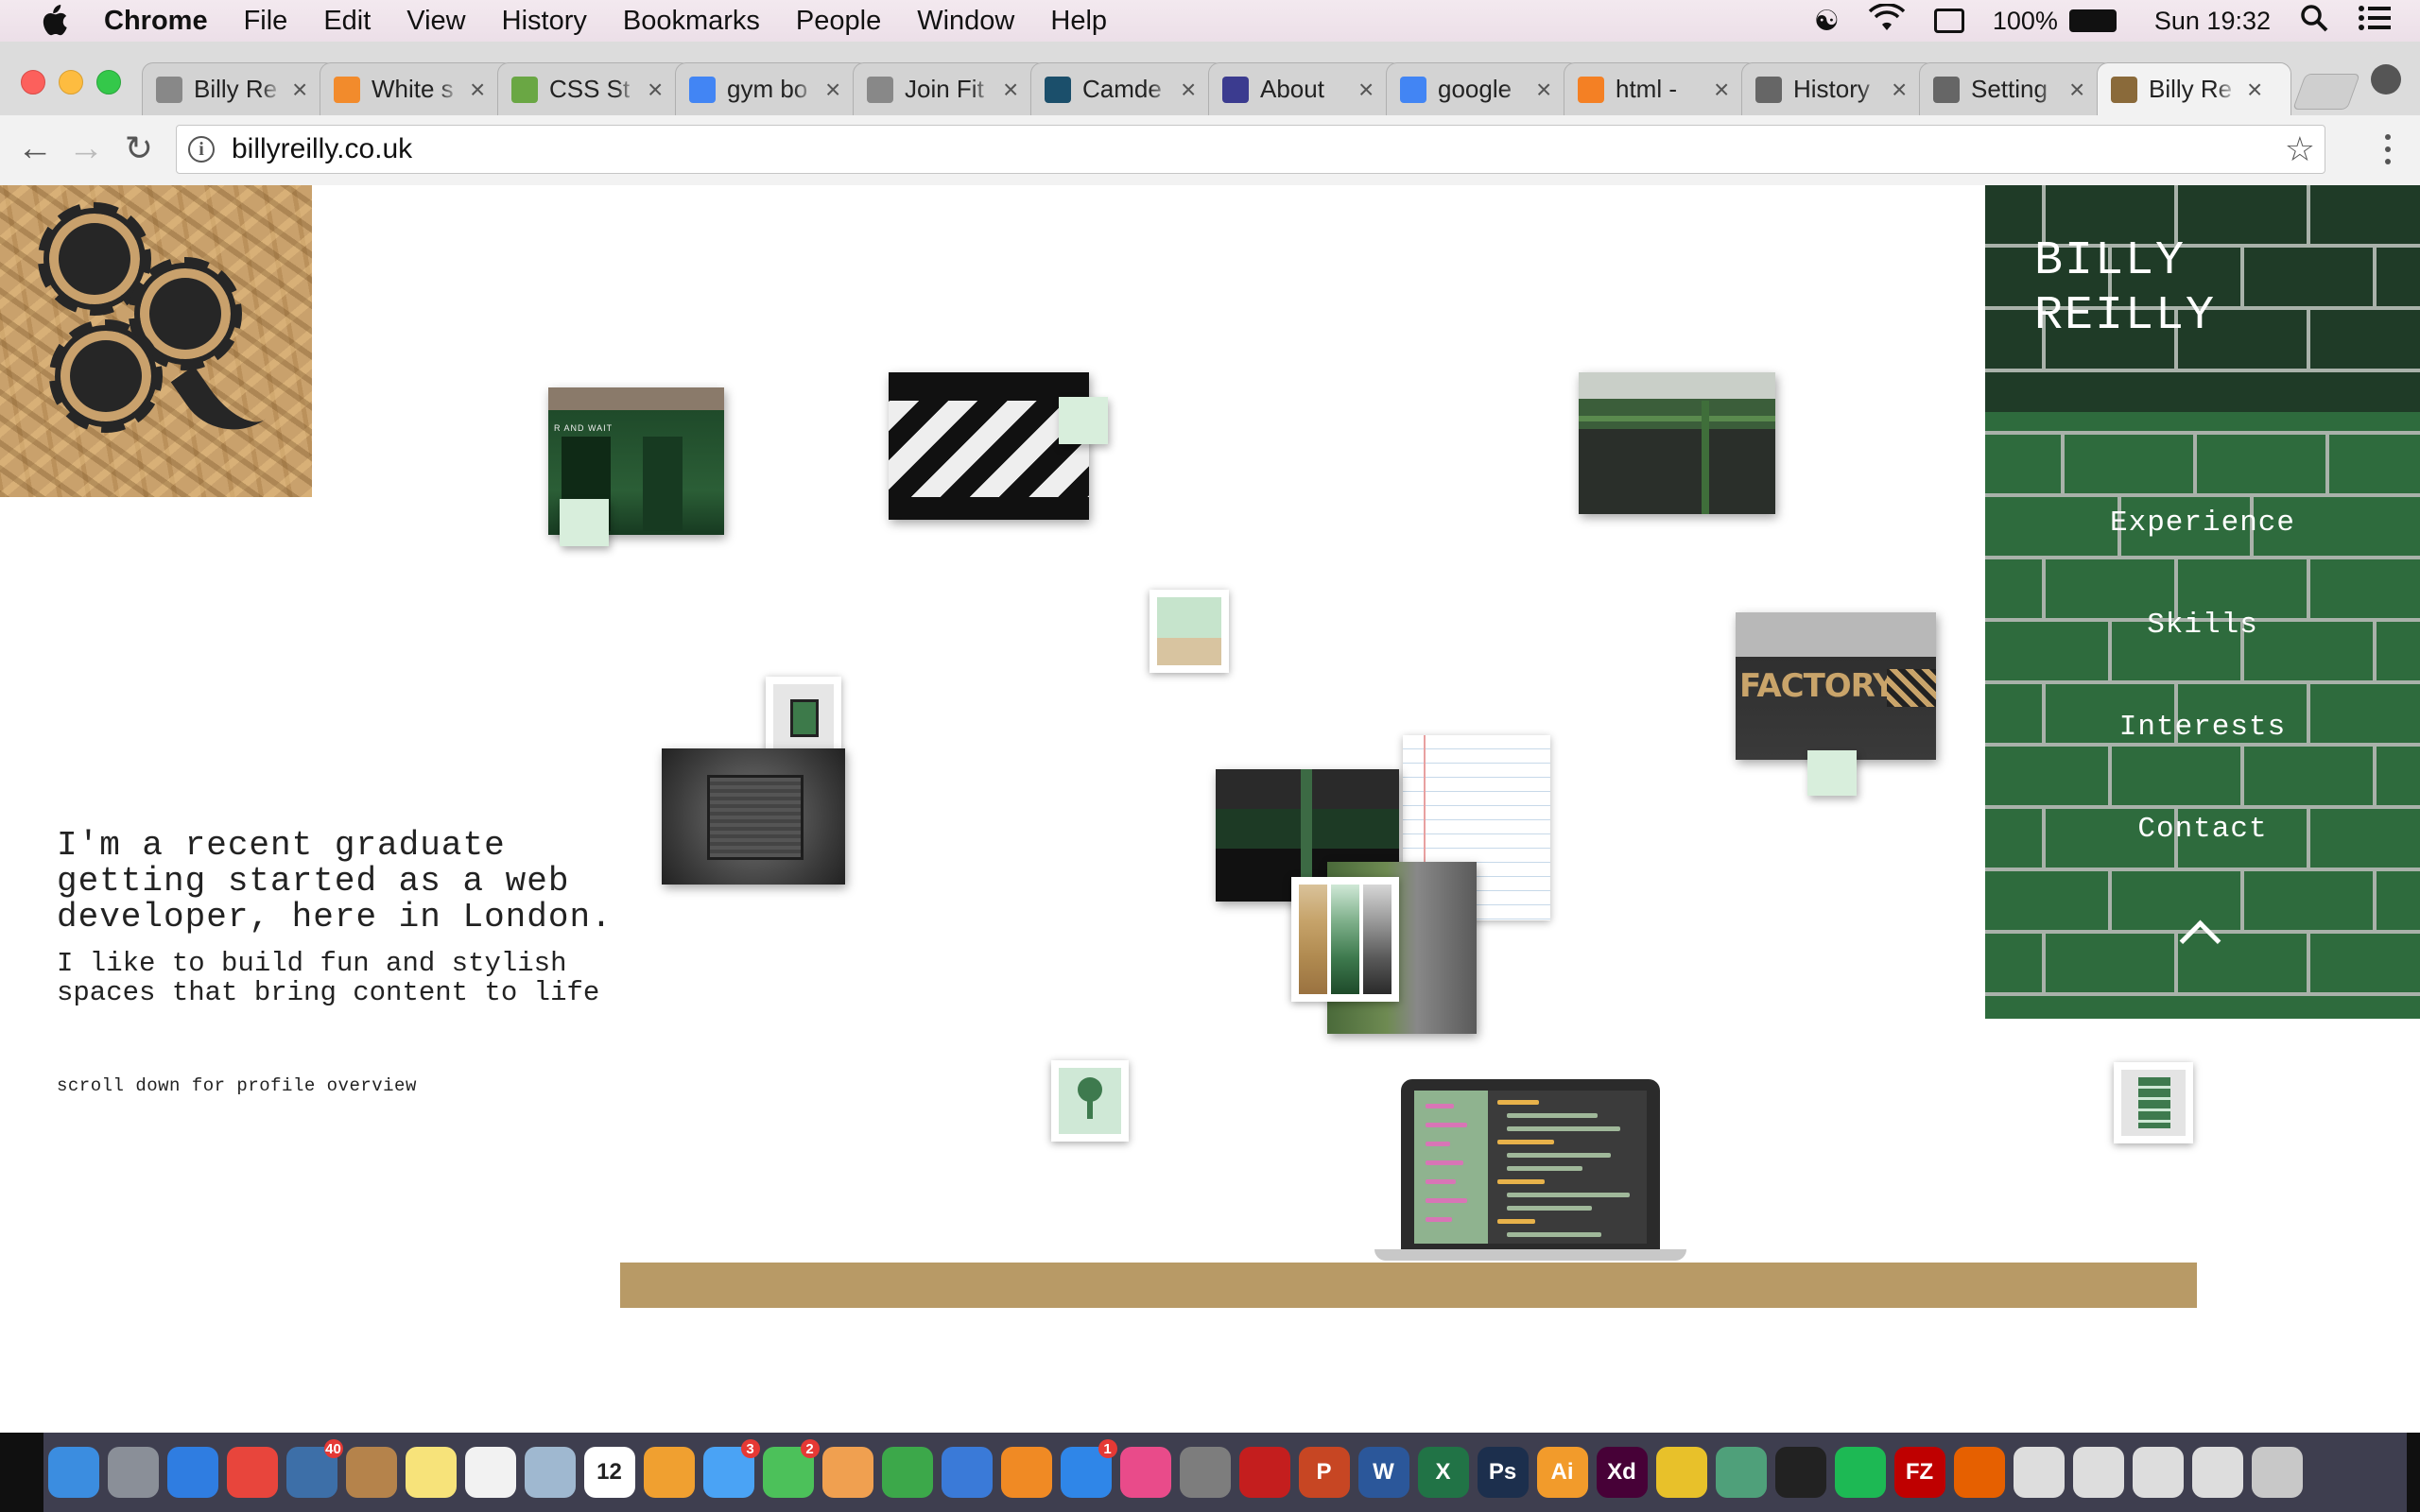 The image size is (2420, 1512). Describe the element at coordinates (2202, 727) in the screenshot. I see `nav-link-interests: Interests` at that location.